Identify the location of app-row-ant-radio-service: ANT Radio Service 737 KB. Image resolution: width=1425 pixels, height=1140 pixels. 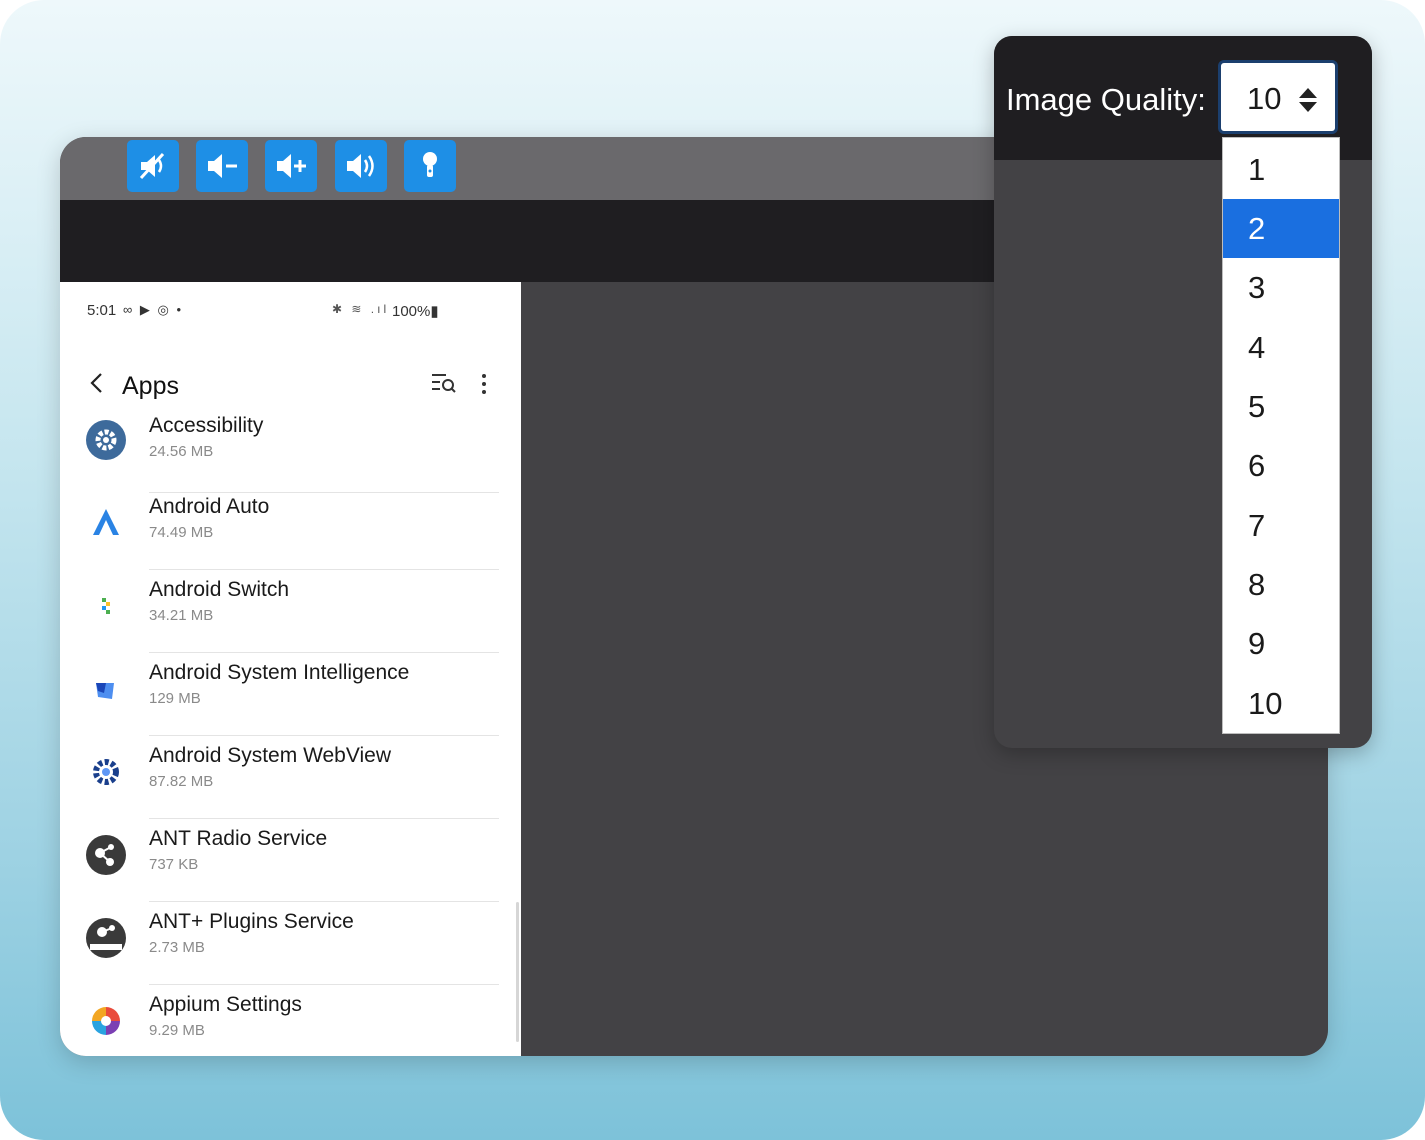
(290, 860).